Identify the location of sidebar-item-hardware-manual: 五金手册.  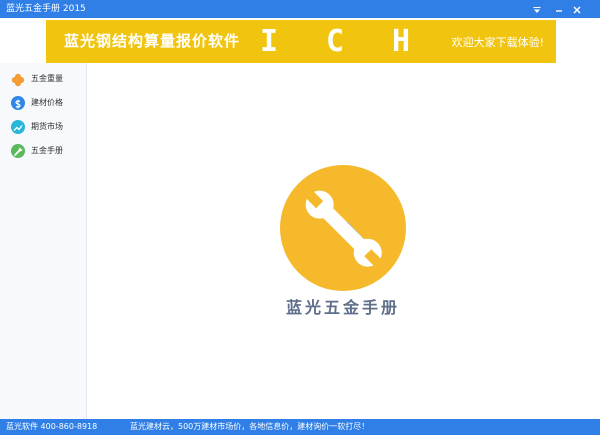
(43, 151).